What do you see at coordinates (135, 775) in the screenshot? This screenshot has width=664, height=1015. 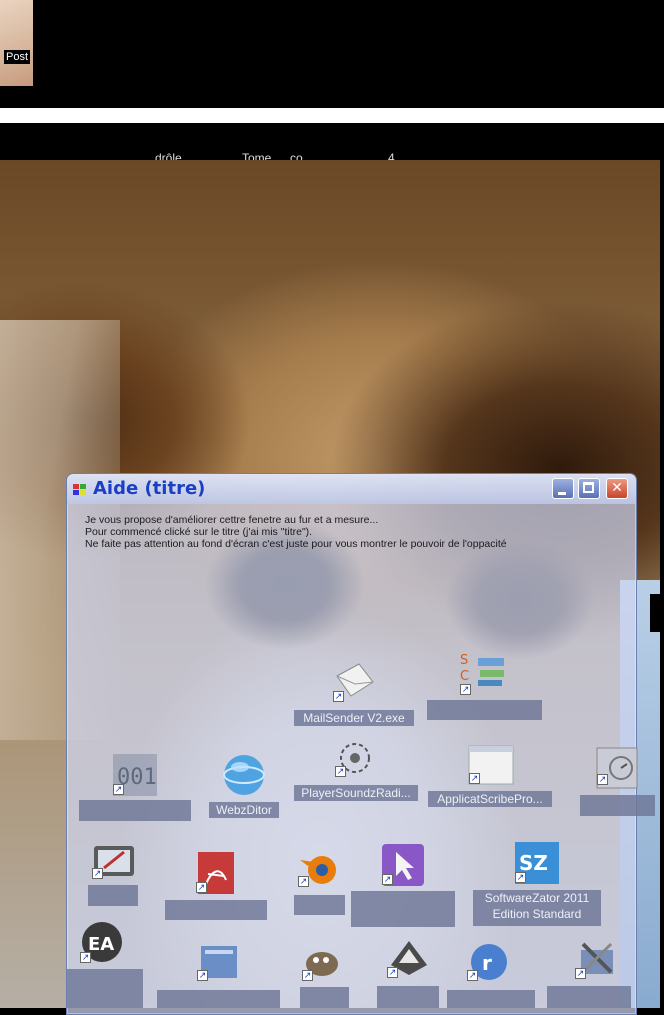 I see `d01-icon: 001 ↗` at bounding box center [135, 775].